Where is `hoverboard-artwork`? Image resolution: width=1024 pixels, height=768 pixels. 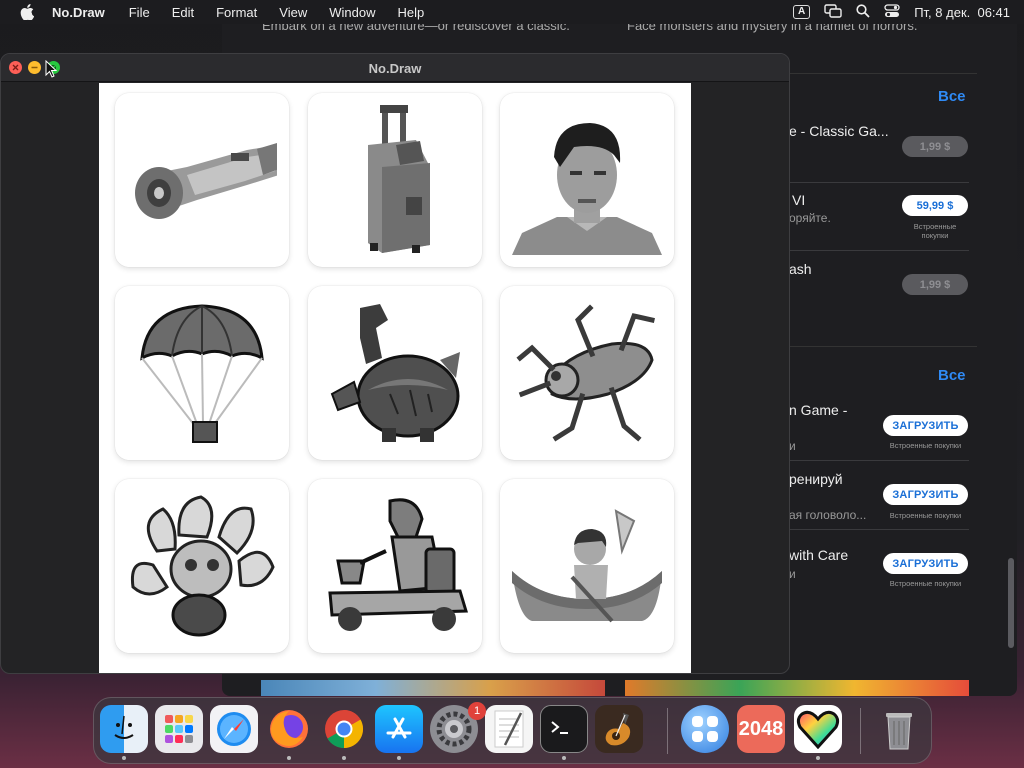 hoverboard-artwork is located at coordinates (206, 181).